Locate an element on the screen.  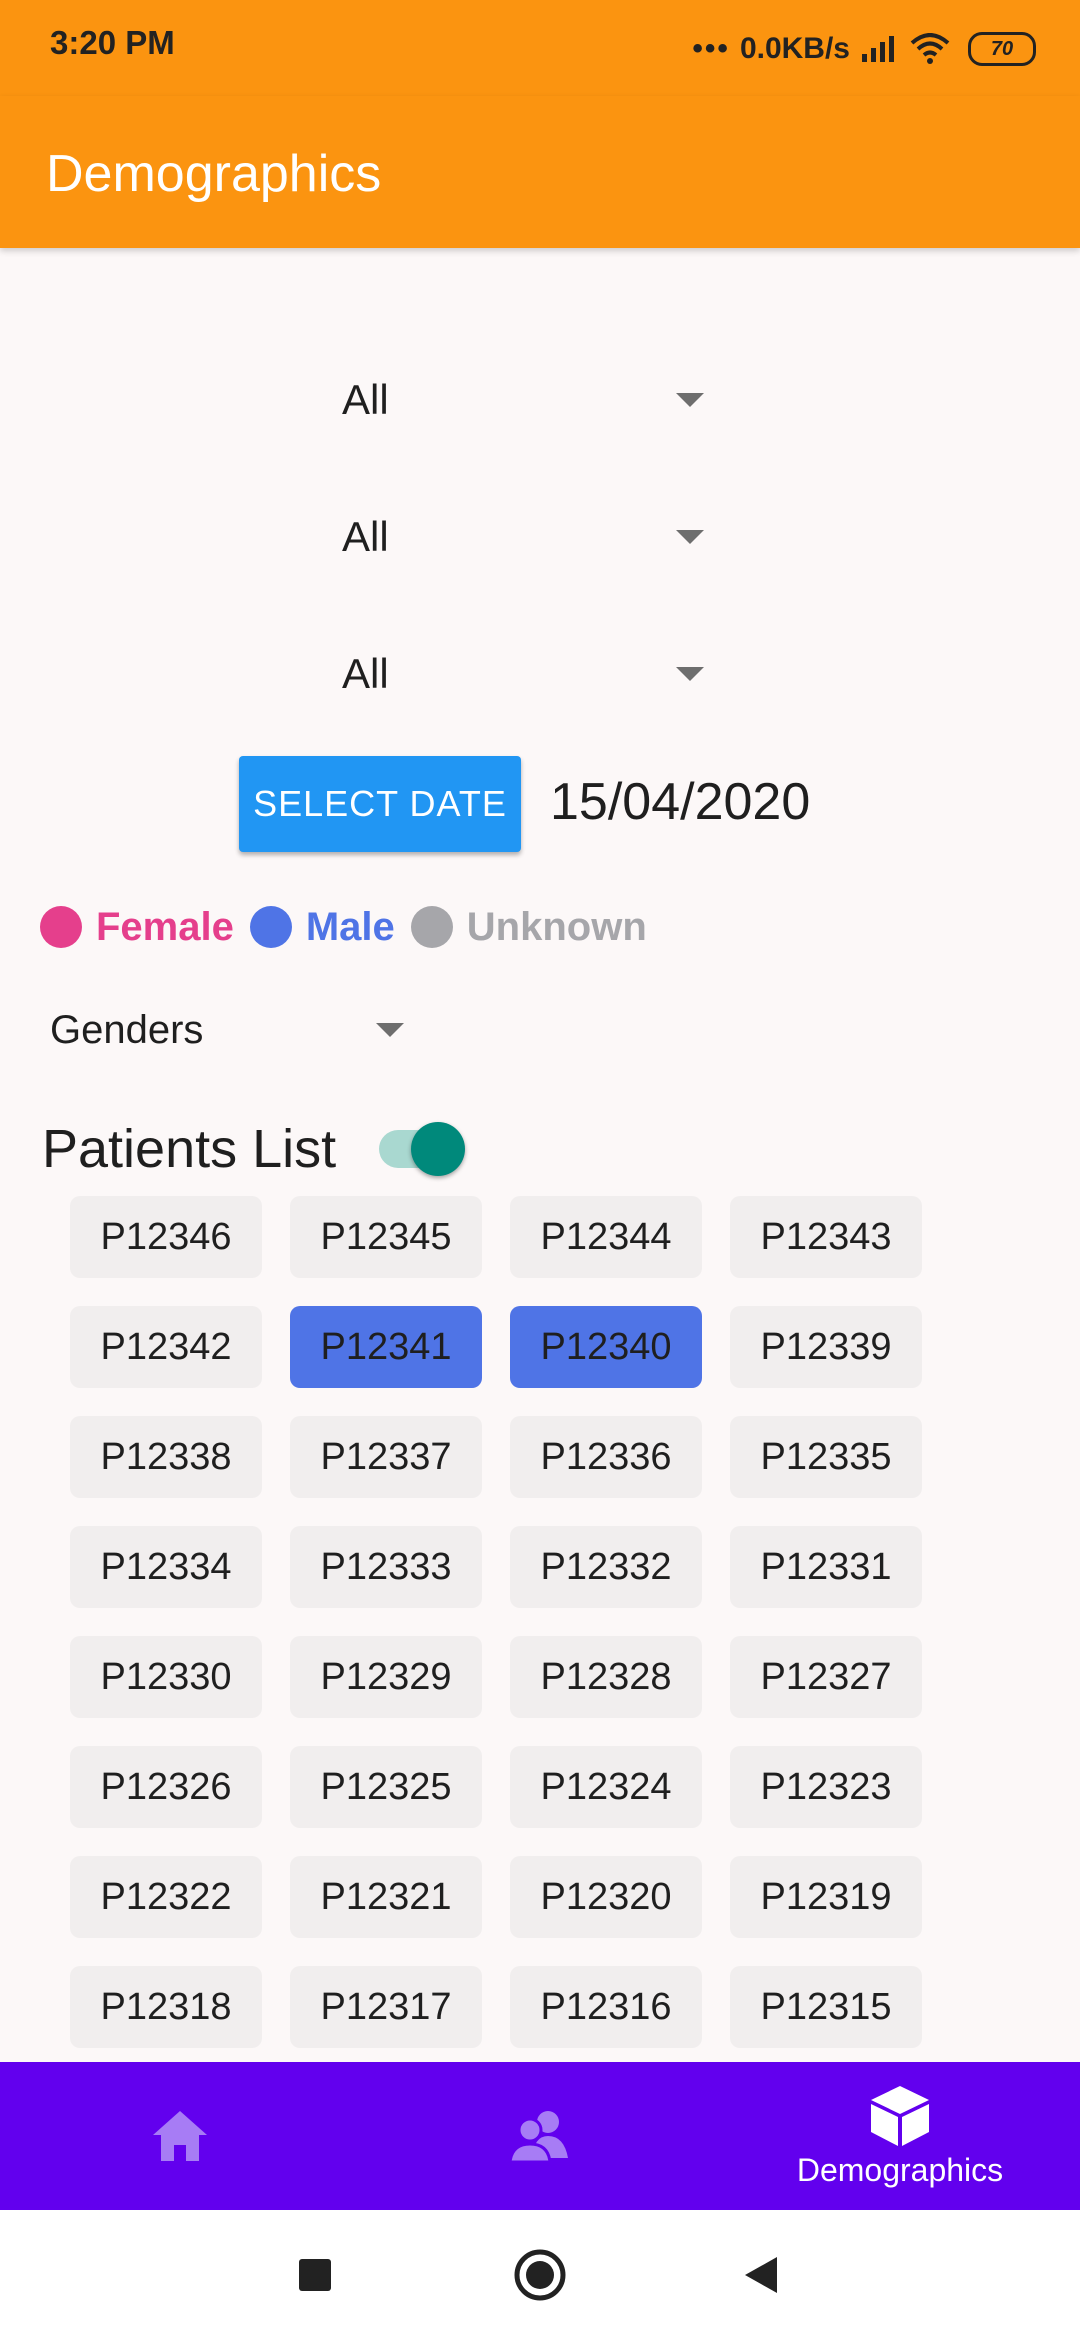
selected-date: 15/04/2020 is located at coordinates (680, 802).